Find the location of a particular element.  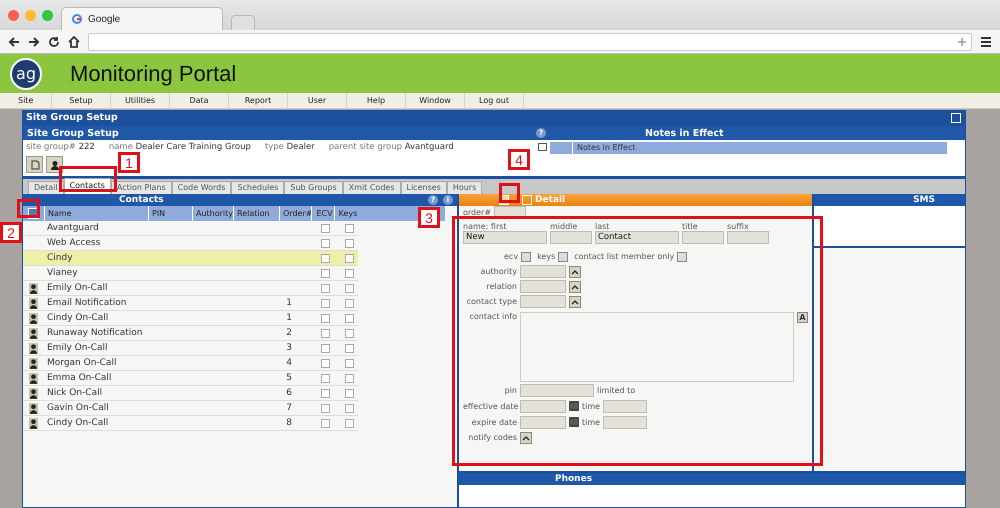

reload-icon is located at coordinates (54, 42).